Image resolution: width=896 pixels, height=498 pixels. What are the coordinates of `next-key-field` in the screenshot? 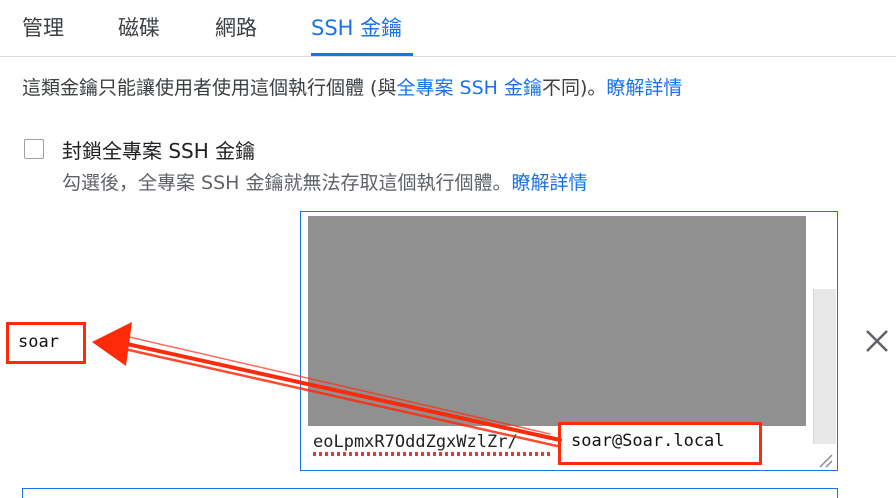 It's located at (430, 493).